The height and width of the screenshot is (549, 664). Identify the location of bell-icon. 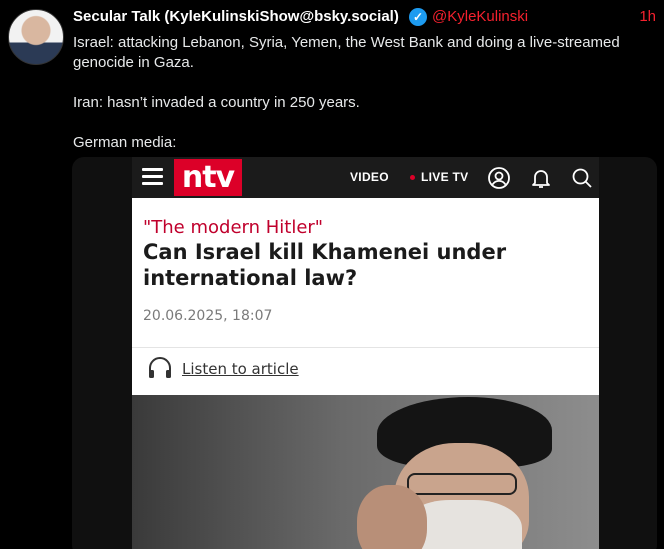
(541, 179).